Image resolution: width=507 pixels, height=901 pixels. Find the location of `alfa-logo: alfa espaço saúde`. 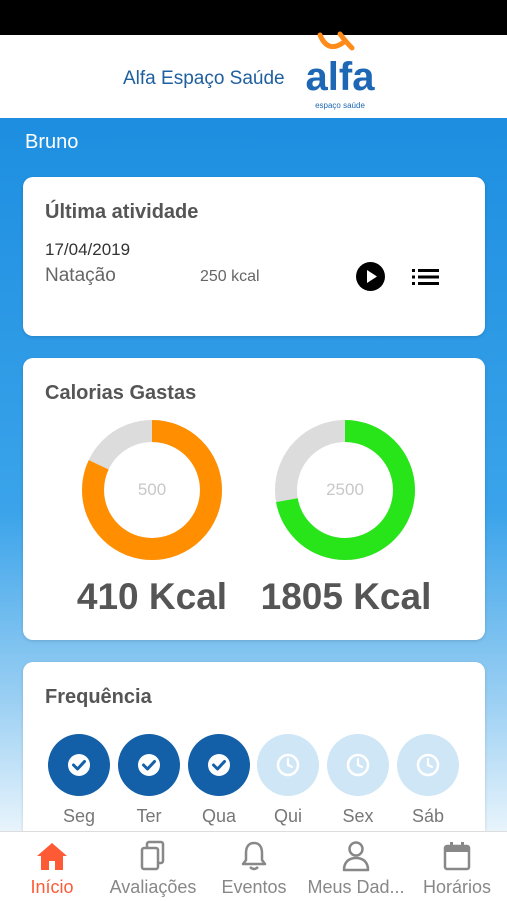

alfa-logo: alfa espaço saúde is located at coordinates (341, 70).